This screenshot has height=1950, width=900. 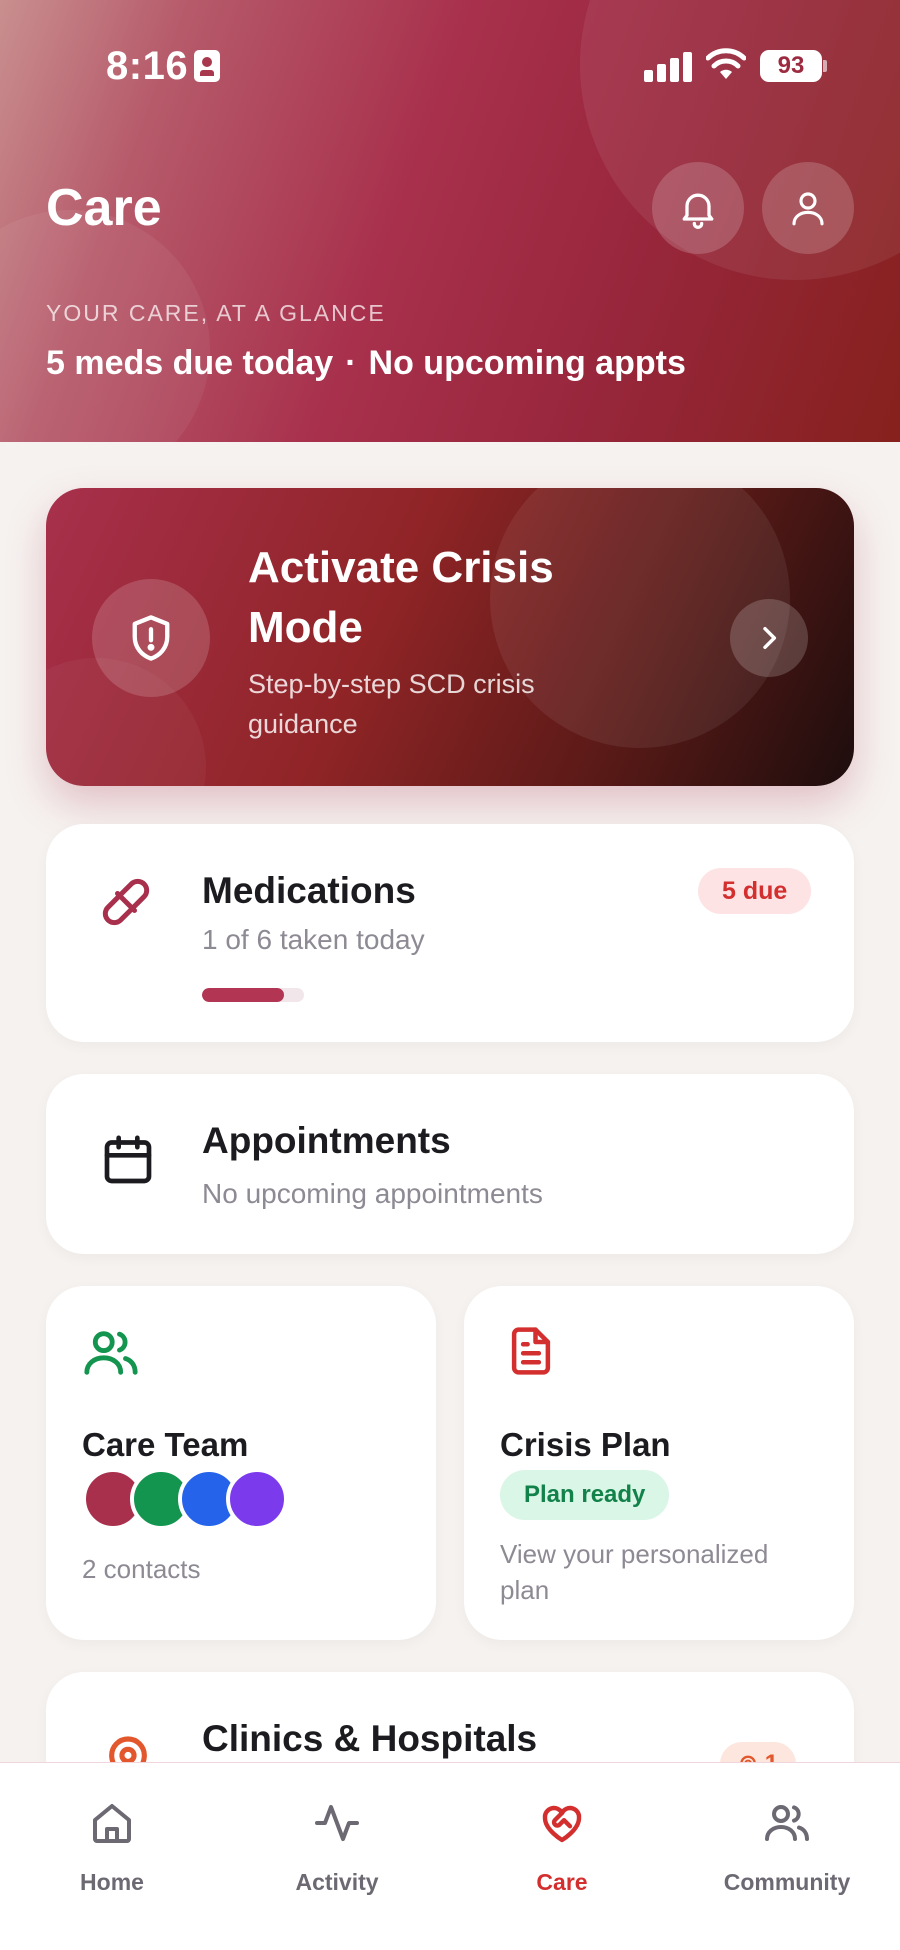 I want to click on crisis-open-button, so click(x=769, y=638).